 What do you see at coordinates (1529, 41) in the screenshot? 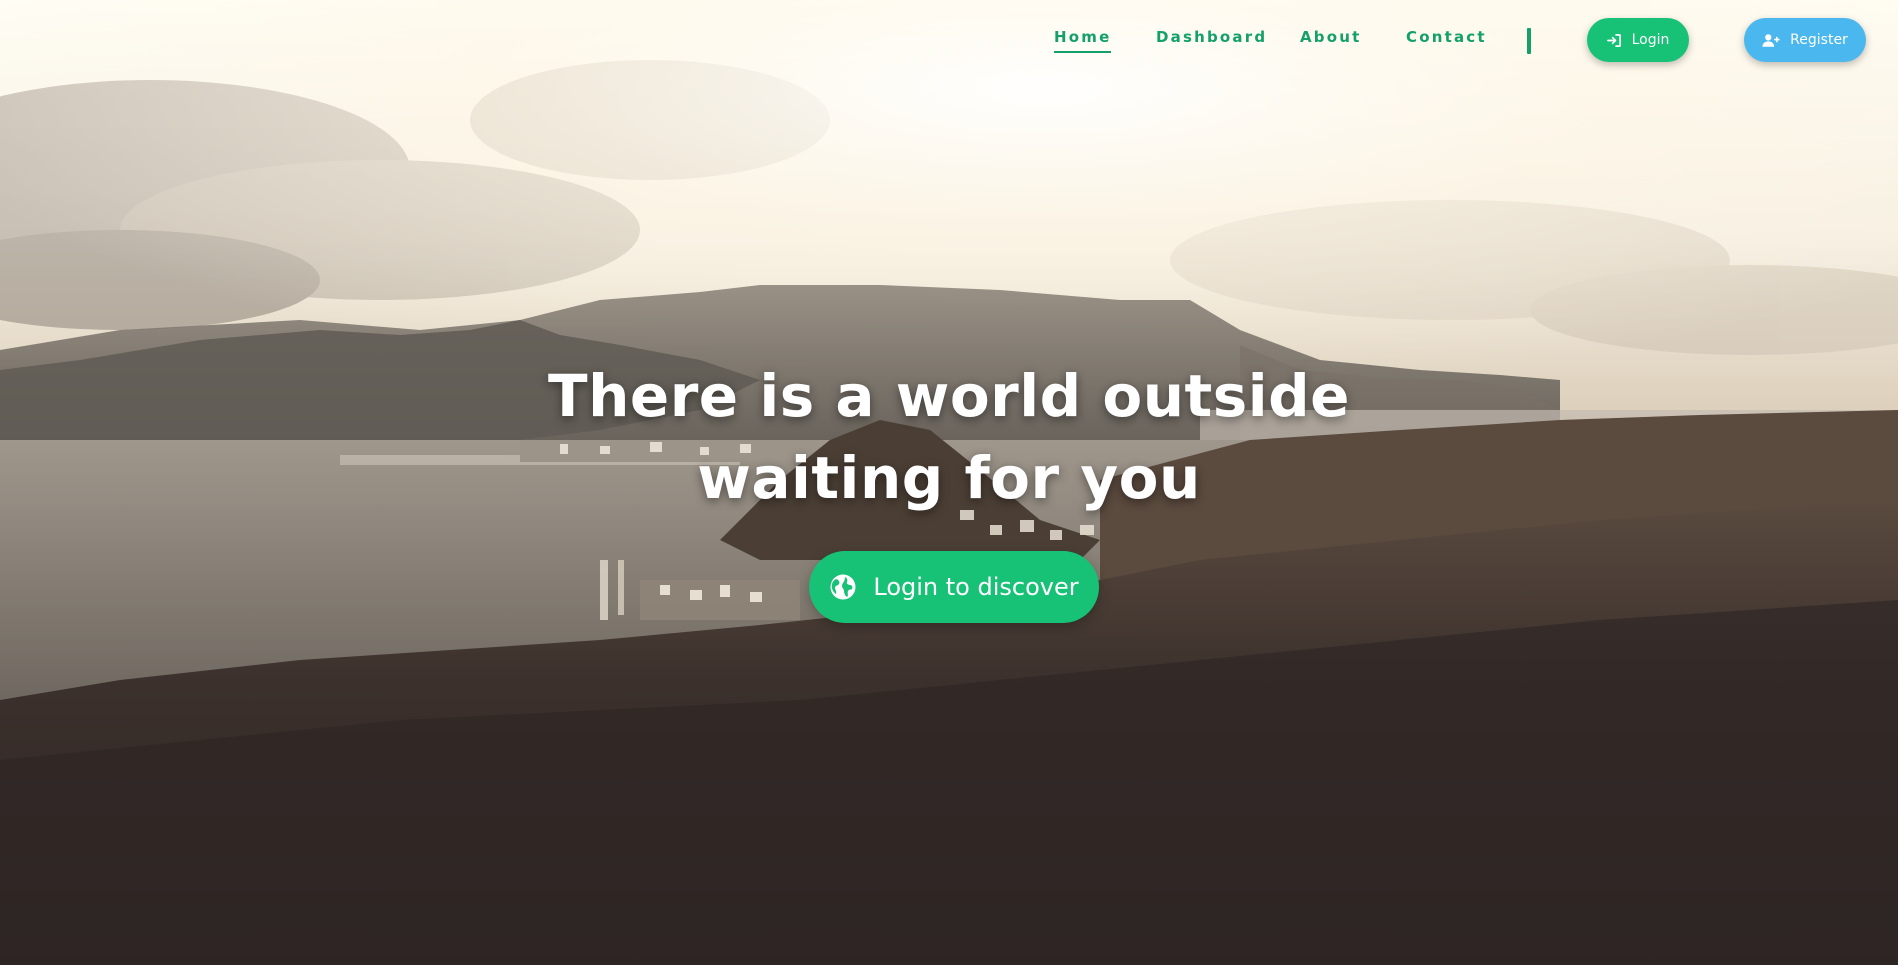
I see `nav-divider` at bounding box center [1529, 41].